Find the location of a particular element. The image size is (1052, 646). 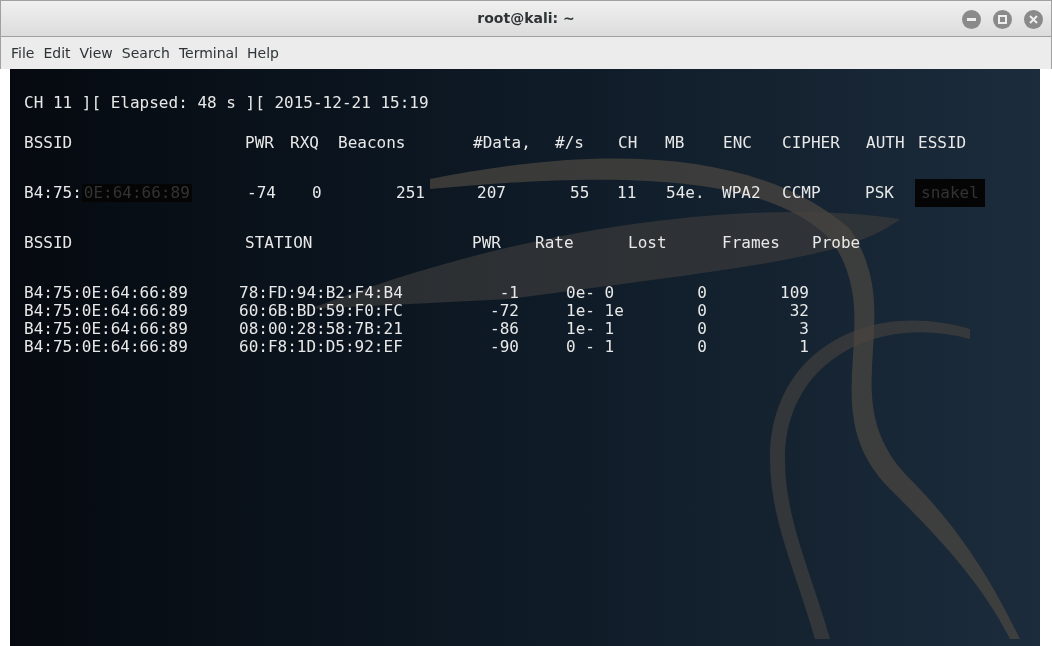

maximize-button is located at coordinates (1002, 19).